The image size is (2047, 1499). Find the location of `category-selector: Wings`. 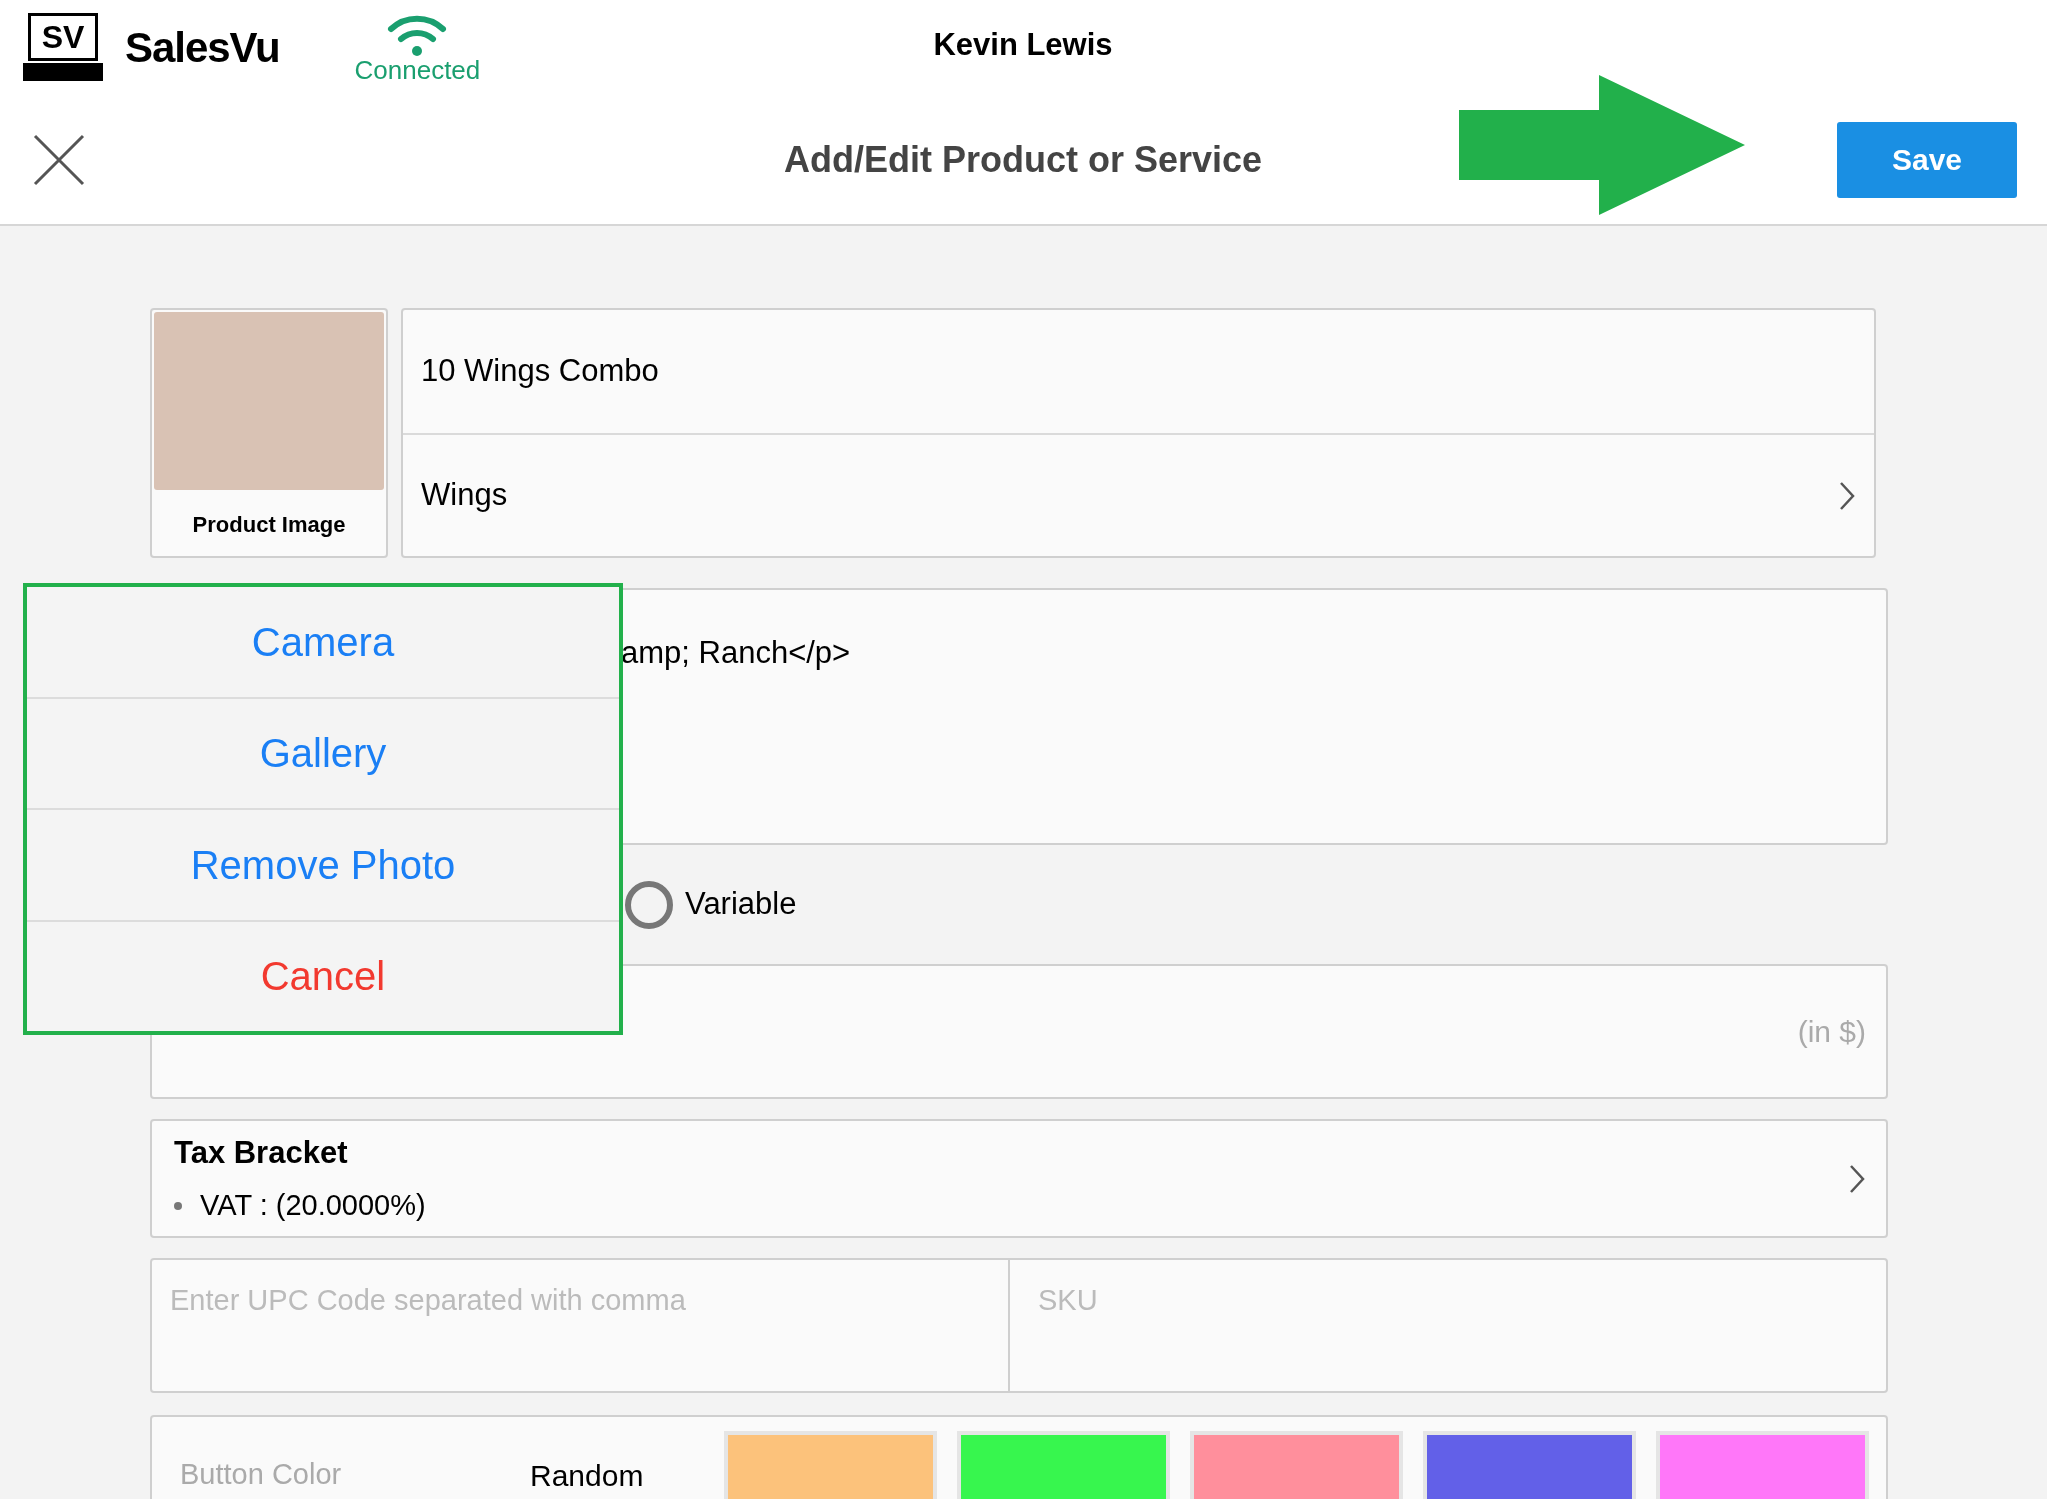

category-selector: Wings is located at coordinates (1138, 495).